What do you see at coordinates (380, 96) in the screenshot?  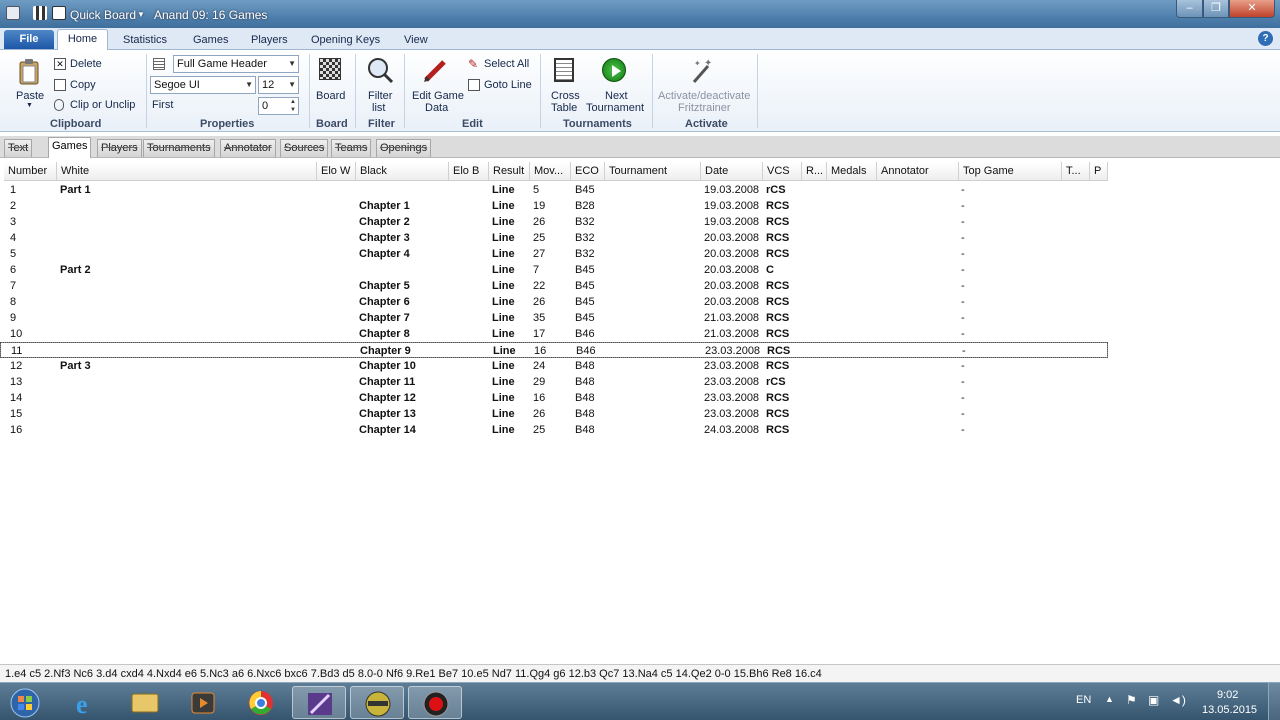 I see `filter-list-button: Filter` at bounding box center [380, 96].